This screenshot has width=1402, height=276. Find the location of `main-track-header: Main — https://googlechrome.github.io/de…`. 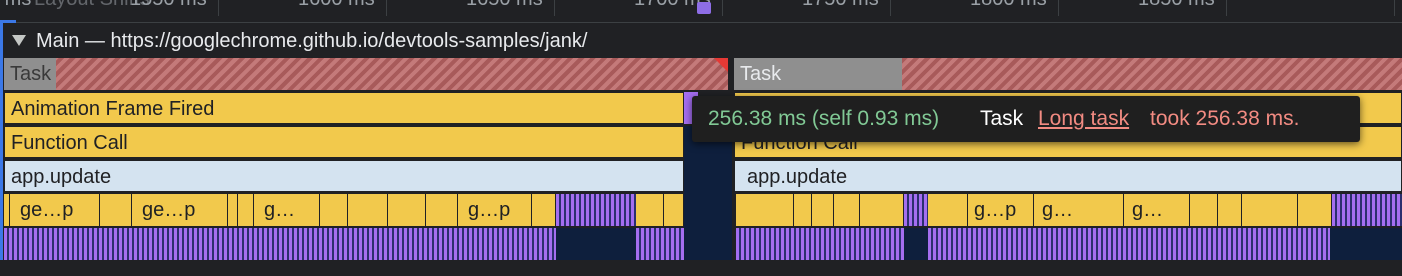

main-track-header: Main — https://googlechrome.github.io/de… is located at coordinates (701, 40).